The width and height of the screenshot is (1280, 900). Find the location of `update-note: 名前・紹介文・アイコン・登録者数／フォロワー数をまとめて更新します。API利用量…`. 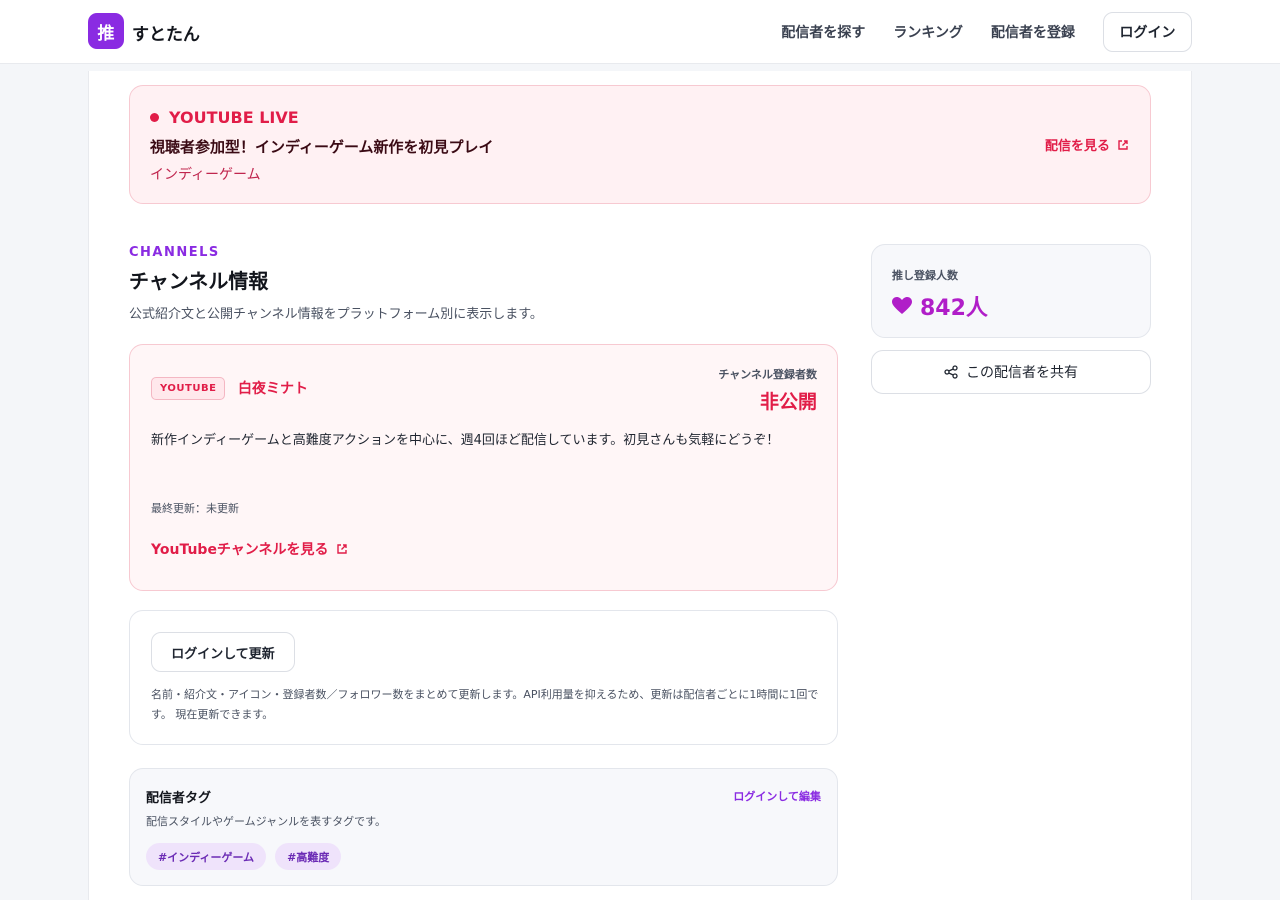

update-note: 名前・紹介文・アイコン・登録者数／フォロワー数をまとめて更新します。API利用量… is located at coordinates (485, 704).